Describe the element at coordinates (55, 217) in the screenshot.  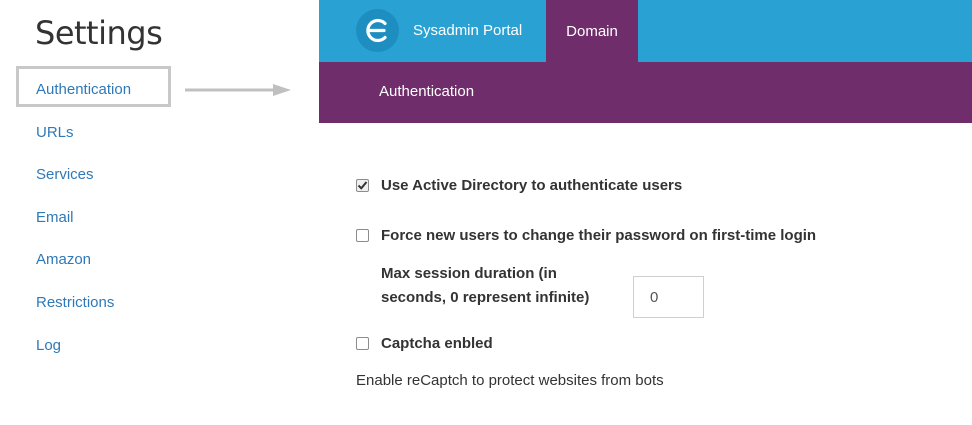
I see `sidebar-item-email: Email` at that location.